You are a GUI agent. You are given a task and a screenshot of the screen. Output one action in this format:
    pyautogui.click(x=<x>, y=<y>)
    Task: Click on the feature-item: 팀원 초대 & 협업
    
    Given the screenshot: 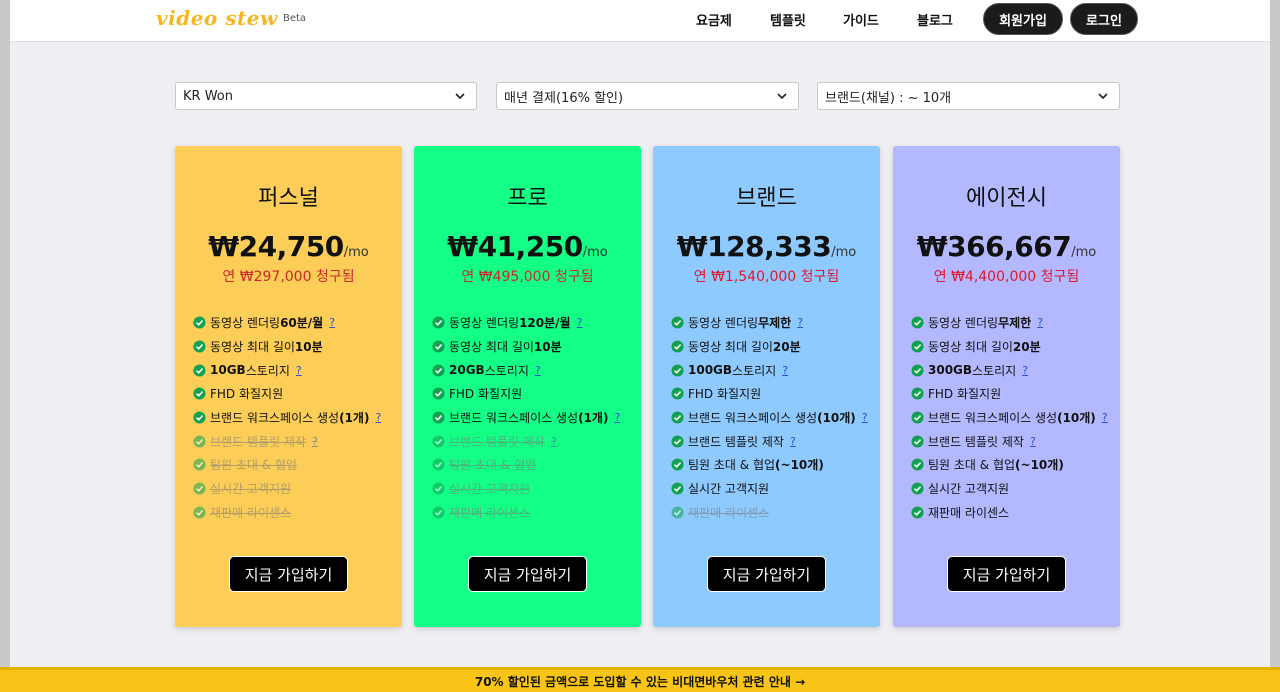 What is the action you would take?
    pyautogui.click(x=294, y=465)
    